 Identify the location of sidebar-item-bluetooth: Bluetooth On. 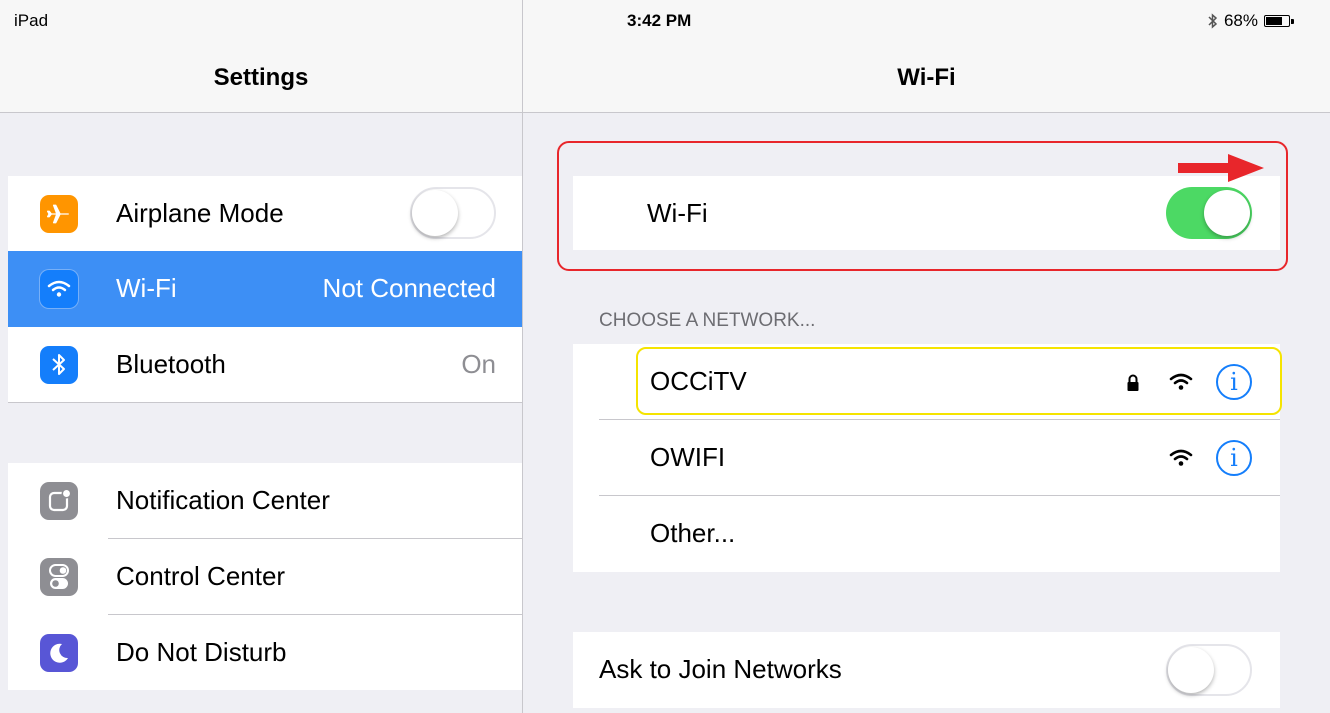
(265, 365).